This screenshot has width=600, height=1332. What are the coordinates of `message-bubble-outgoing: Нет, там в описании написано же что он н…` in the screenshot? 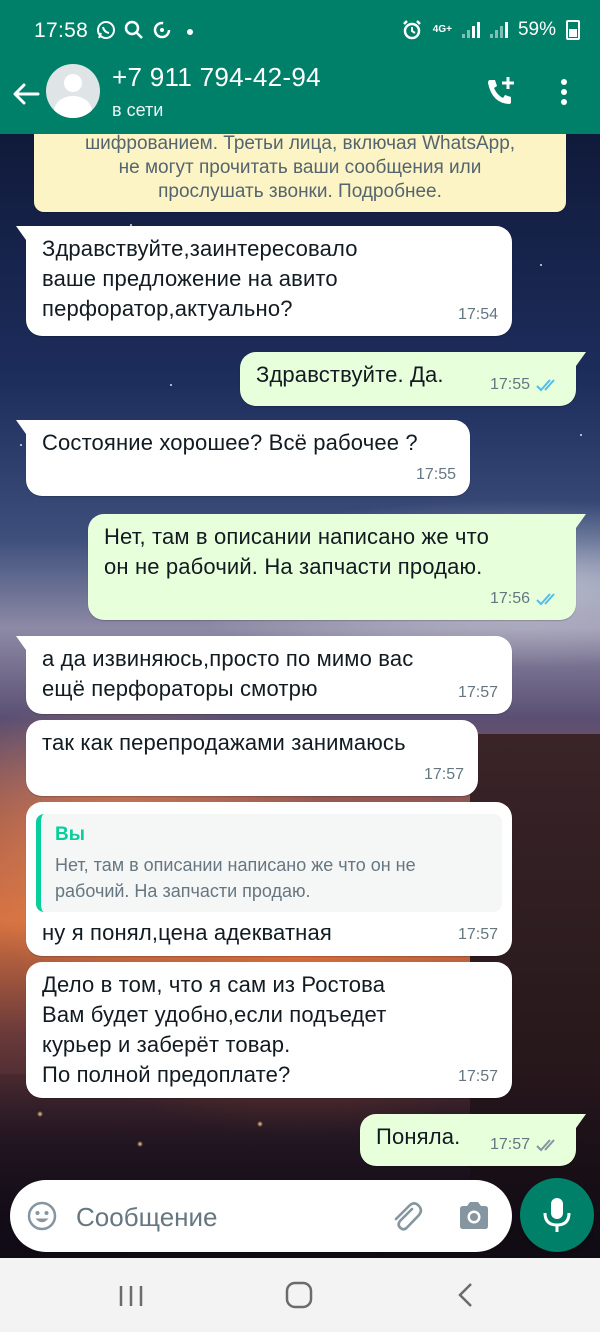 It's located at (337, 567).